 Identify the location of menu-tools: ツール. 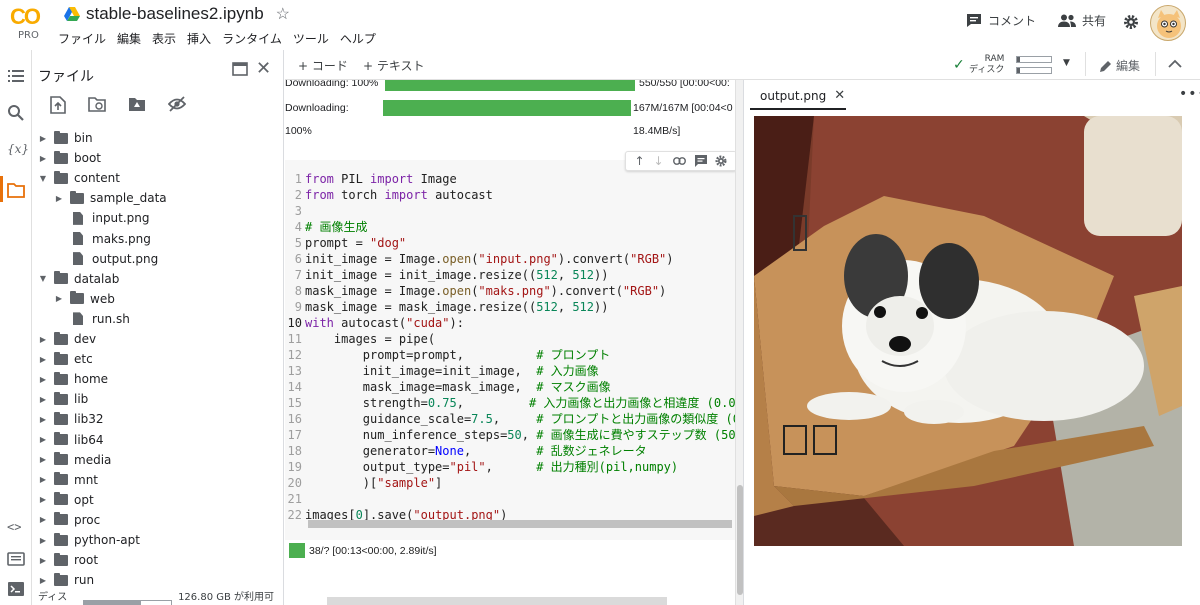
(311, 38).